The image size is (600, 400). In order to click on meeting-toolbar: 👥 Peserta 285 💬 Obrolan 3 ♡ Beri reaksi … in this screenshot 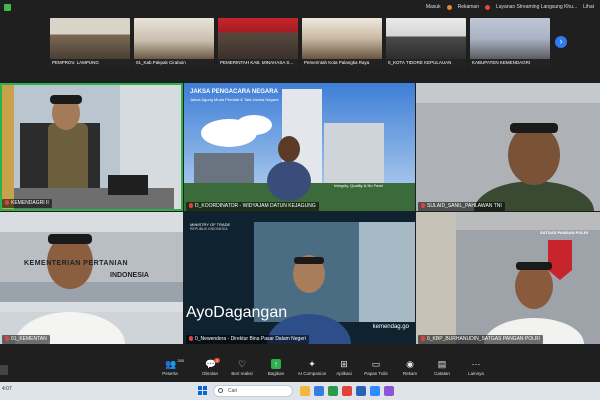, I will do `click(300, 369)`.